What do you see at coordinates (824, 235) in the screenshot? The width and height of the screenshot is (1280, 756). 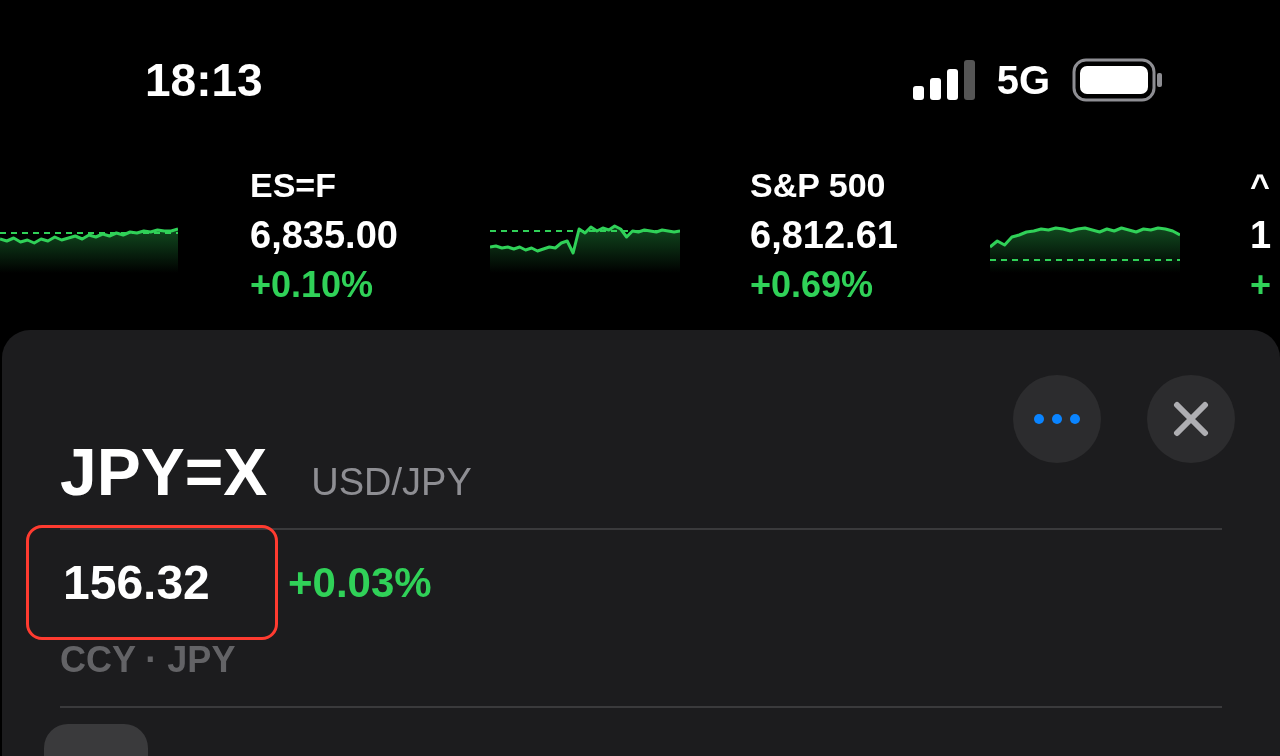 I see `ticker-price: 6,812.61` at bounding box center [824, 235].